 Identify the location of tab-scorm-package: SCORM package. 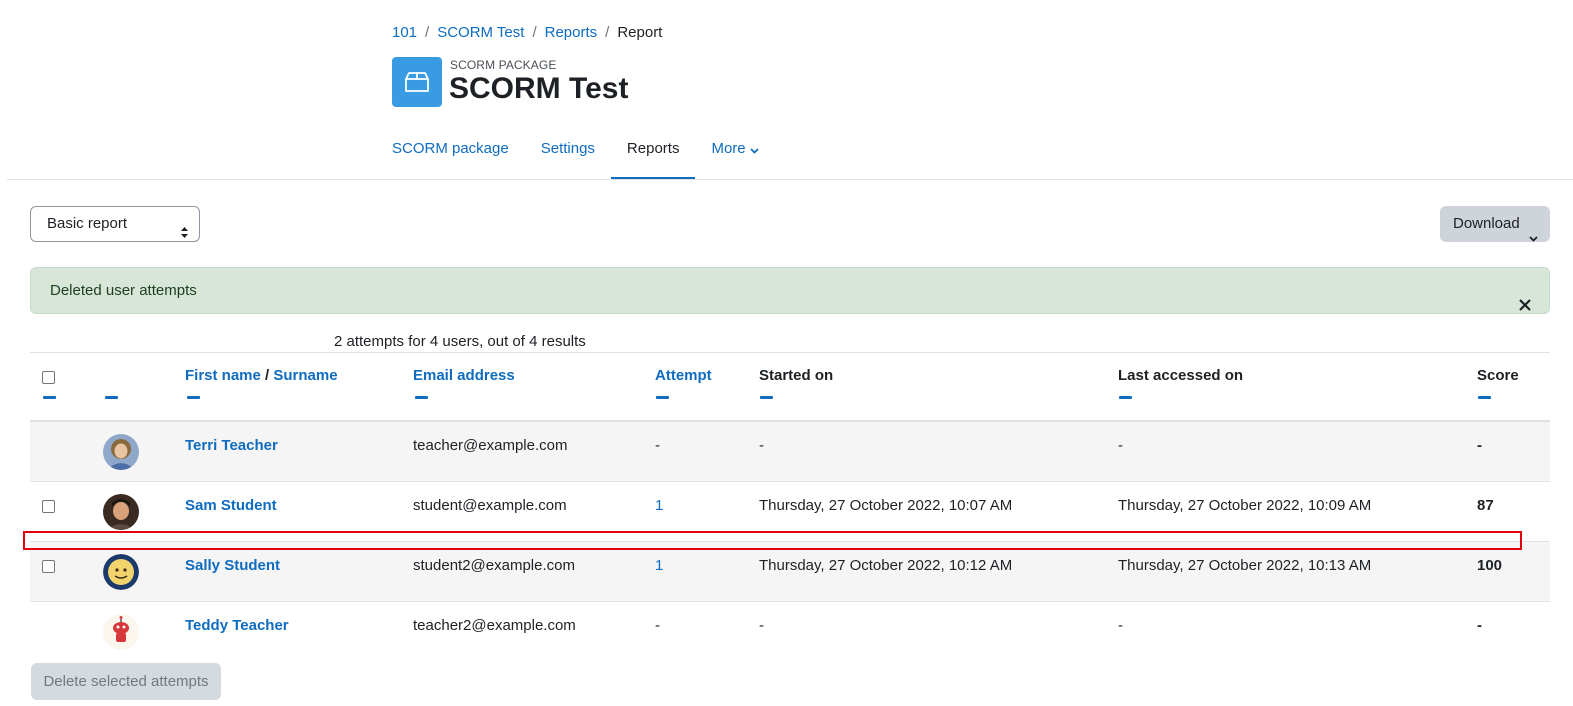
(450, 153).